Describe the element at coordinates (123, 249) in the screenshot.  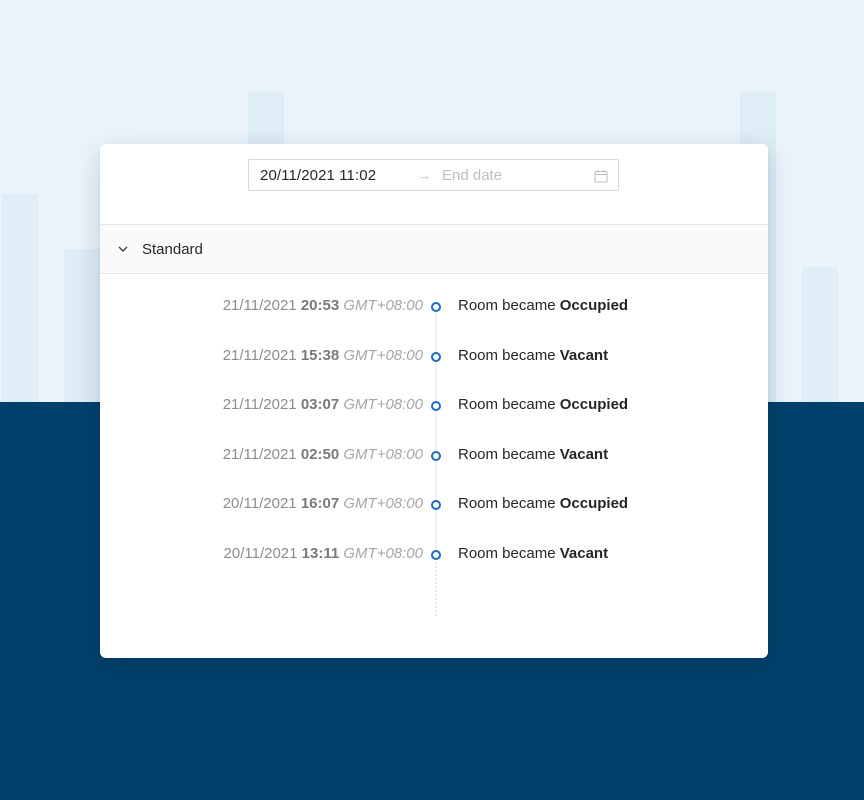
I see `chevron-down-icon` at that location.